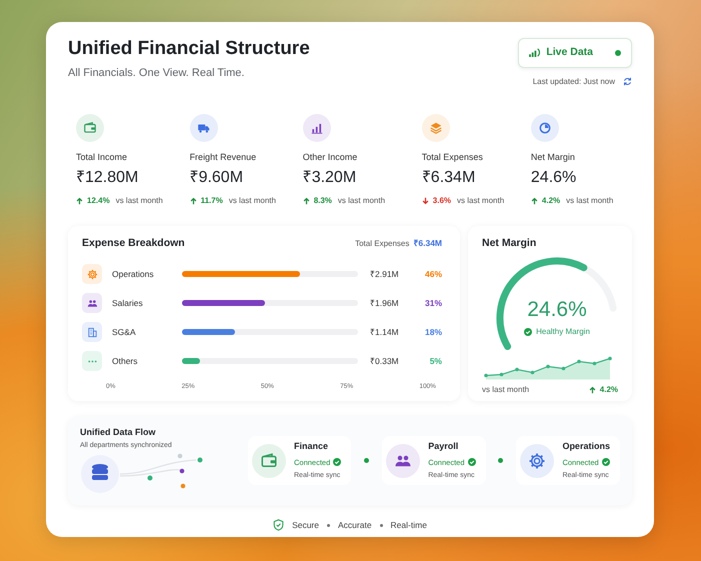 Image resolution: width=701 pixels, height=561 pixels. Describe the element at coordinates (554, 178) in the screenshot. I see `kpi-value: 24.6%` at that location.